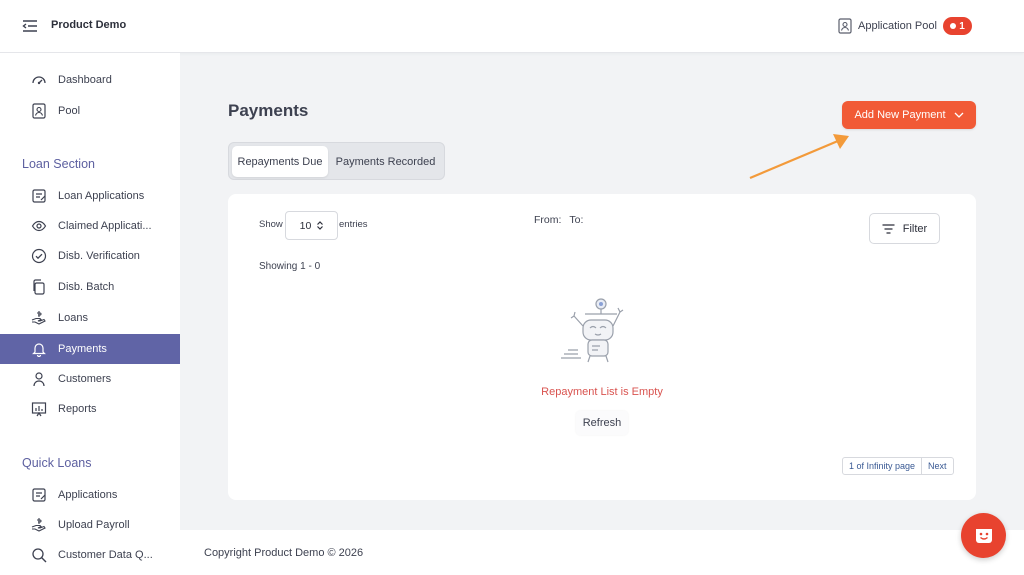 The height and width of the screenshot is (575, 1024). I want to click on chat-widget-button, so click(983, 535).